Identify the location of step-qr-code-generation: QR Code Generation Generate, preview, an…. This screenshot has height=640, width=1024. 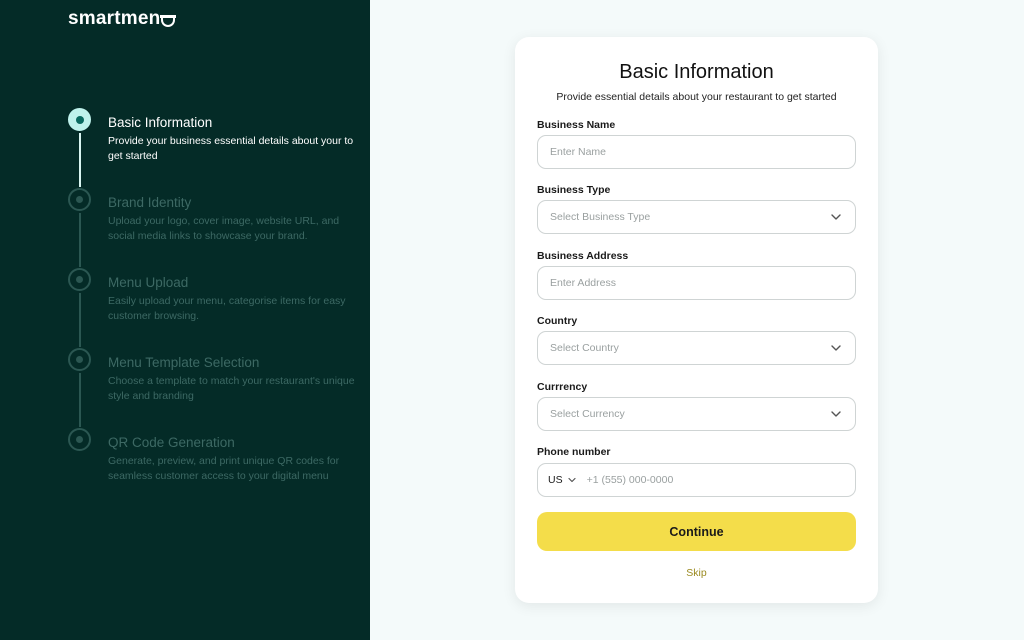
(213, 468).